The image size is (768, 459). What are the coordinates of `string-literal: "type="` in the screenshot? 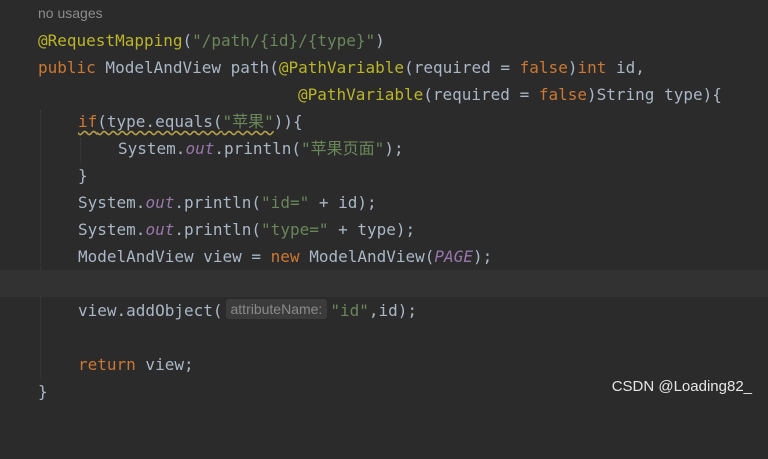 It's located at (295, 229).